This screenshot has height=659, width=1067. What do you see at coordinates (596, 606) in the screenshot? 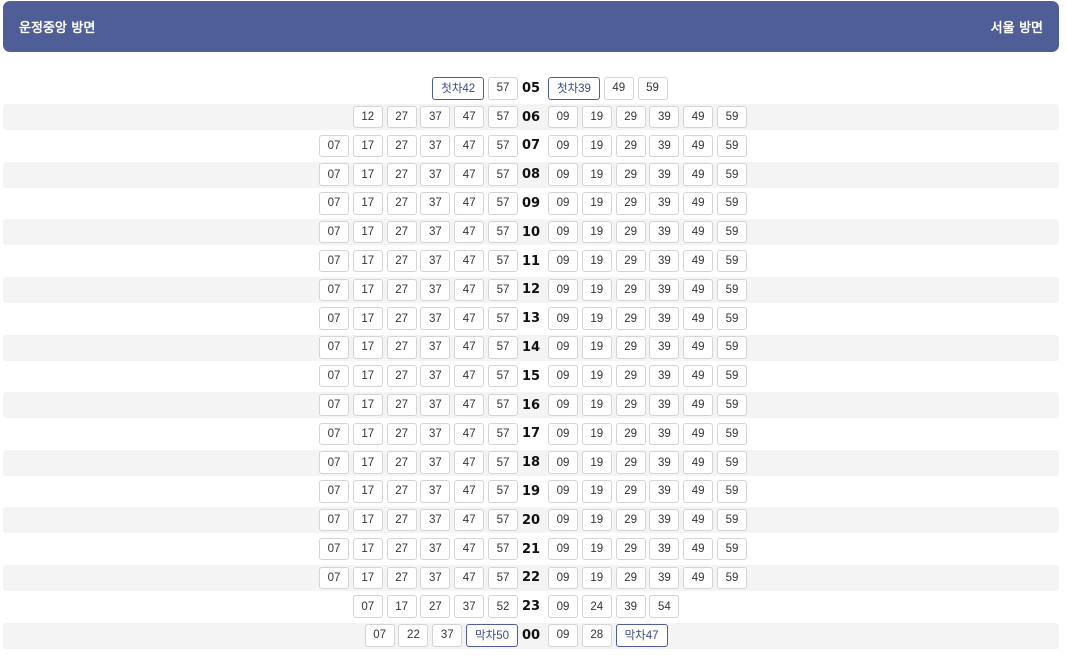
I see `departure-minute-button: 24` at bounding box center [596, 606].